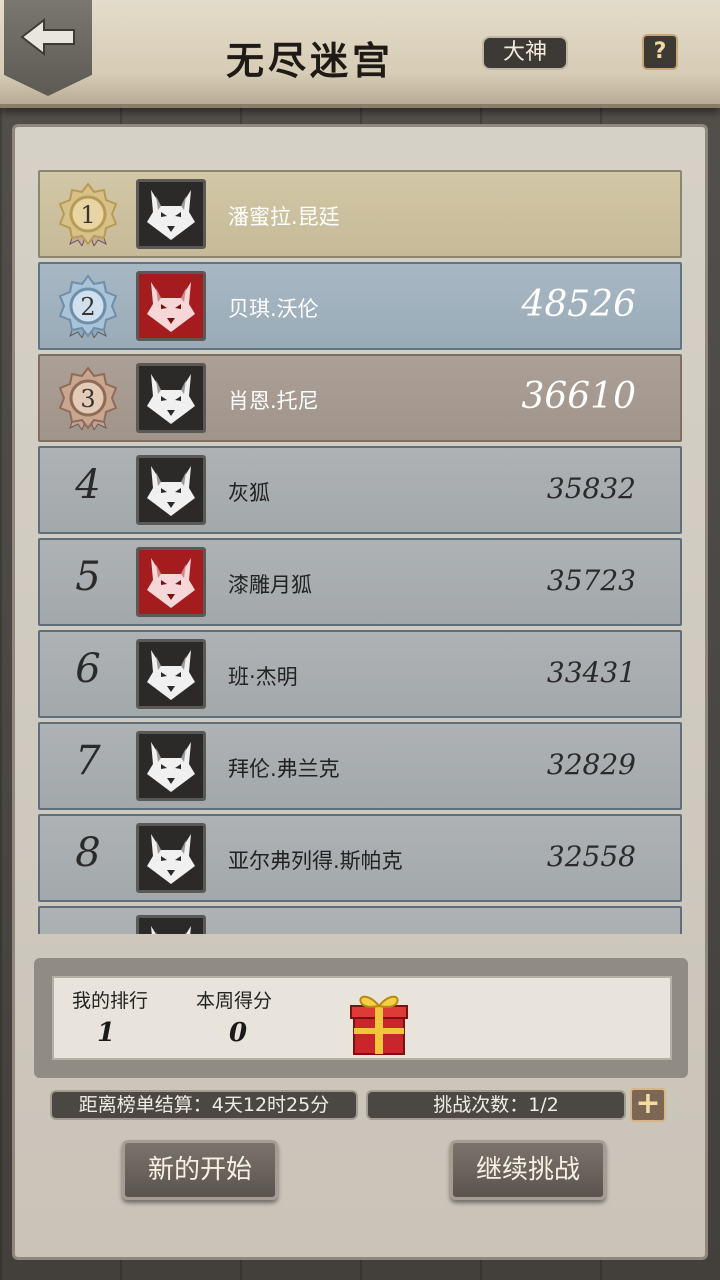  What do you see at coordinates (88, 485) in the screenshot?
I see `rank-number: 4` at bounding box center [88, 485].